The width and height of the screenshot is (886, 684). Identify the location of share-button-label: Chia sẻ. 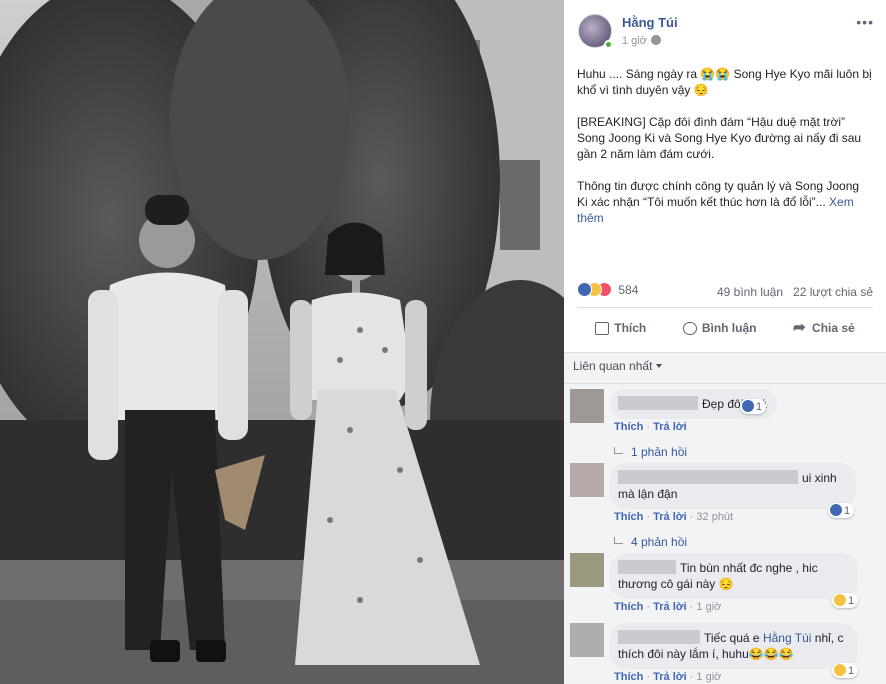
(833, 328).